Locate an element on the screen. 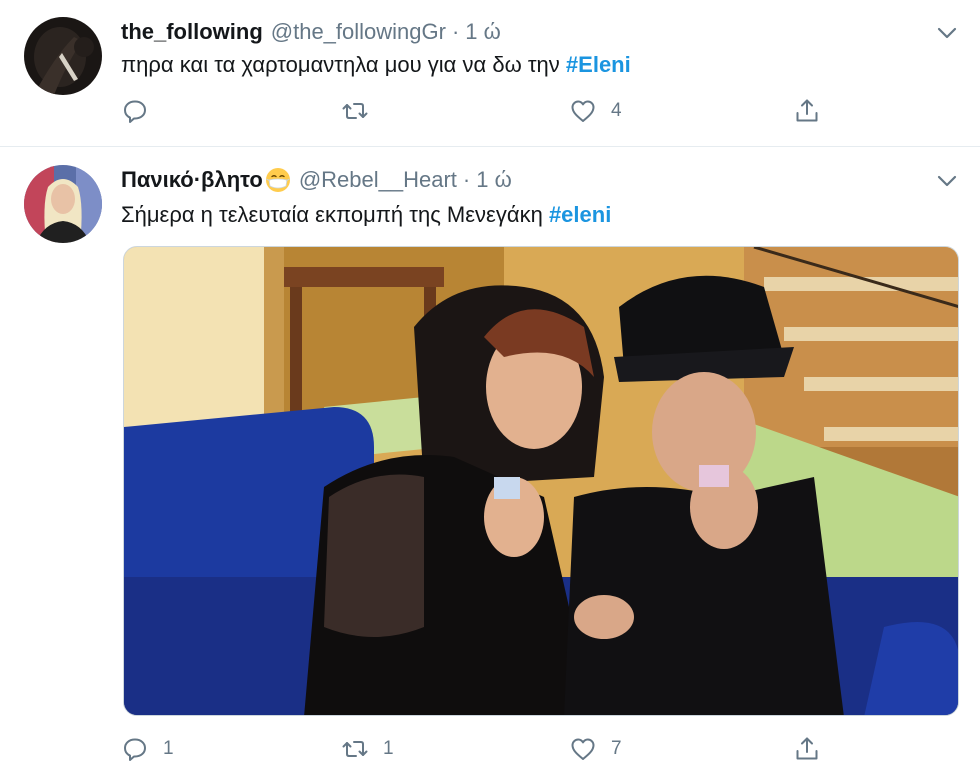 Image resolution: width=980 pixels, height=775 pixels. hashtag-link: #Eleni is located at coordinates (598, 64).